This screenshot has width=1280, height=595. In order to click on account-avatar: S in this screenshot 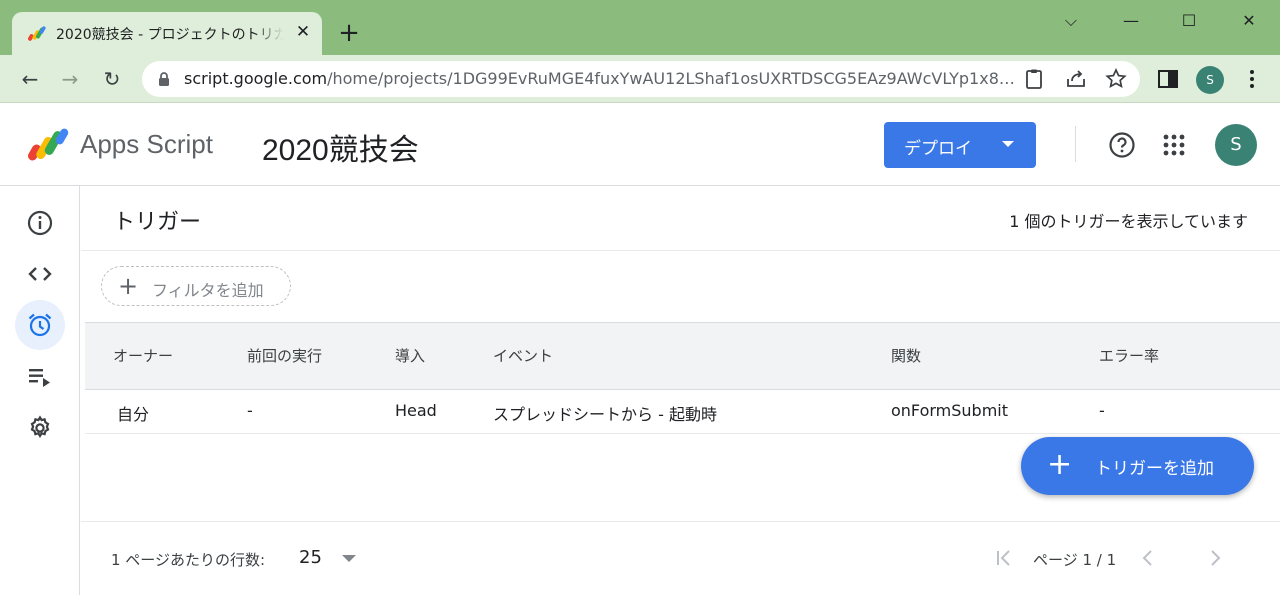, I will do `click(1236, 145)`.